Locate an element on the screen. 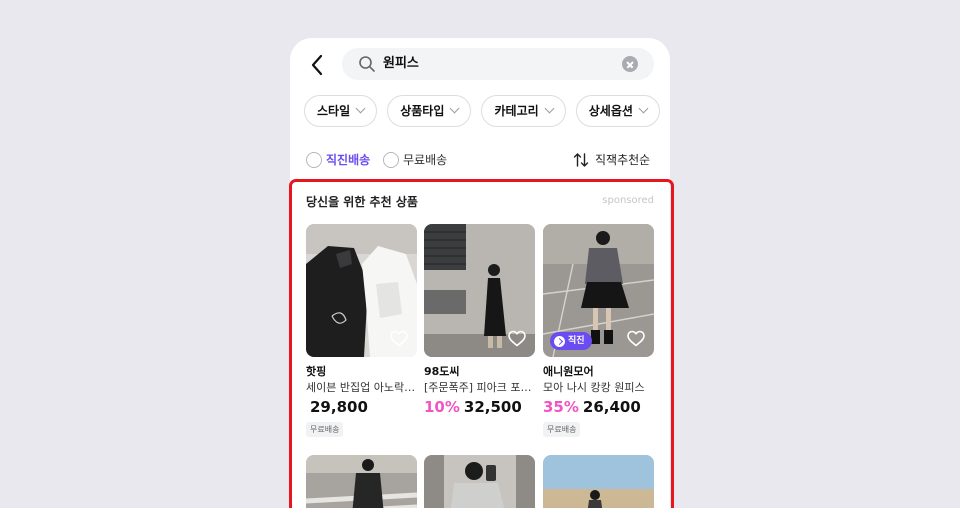 Image resolution: width=960 pixels, height=508 pixels. search-input-value: 원피스 is located at coordinates (401, 64).